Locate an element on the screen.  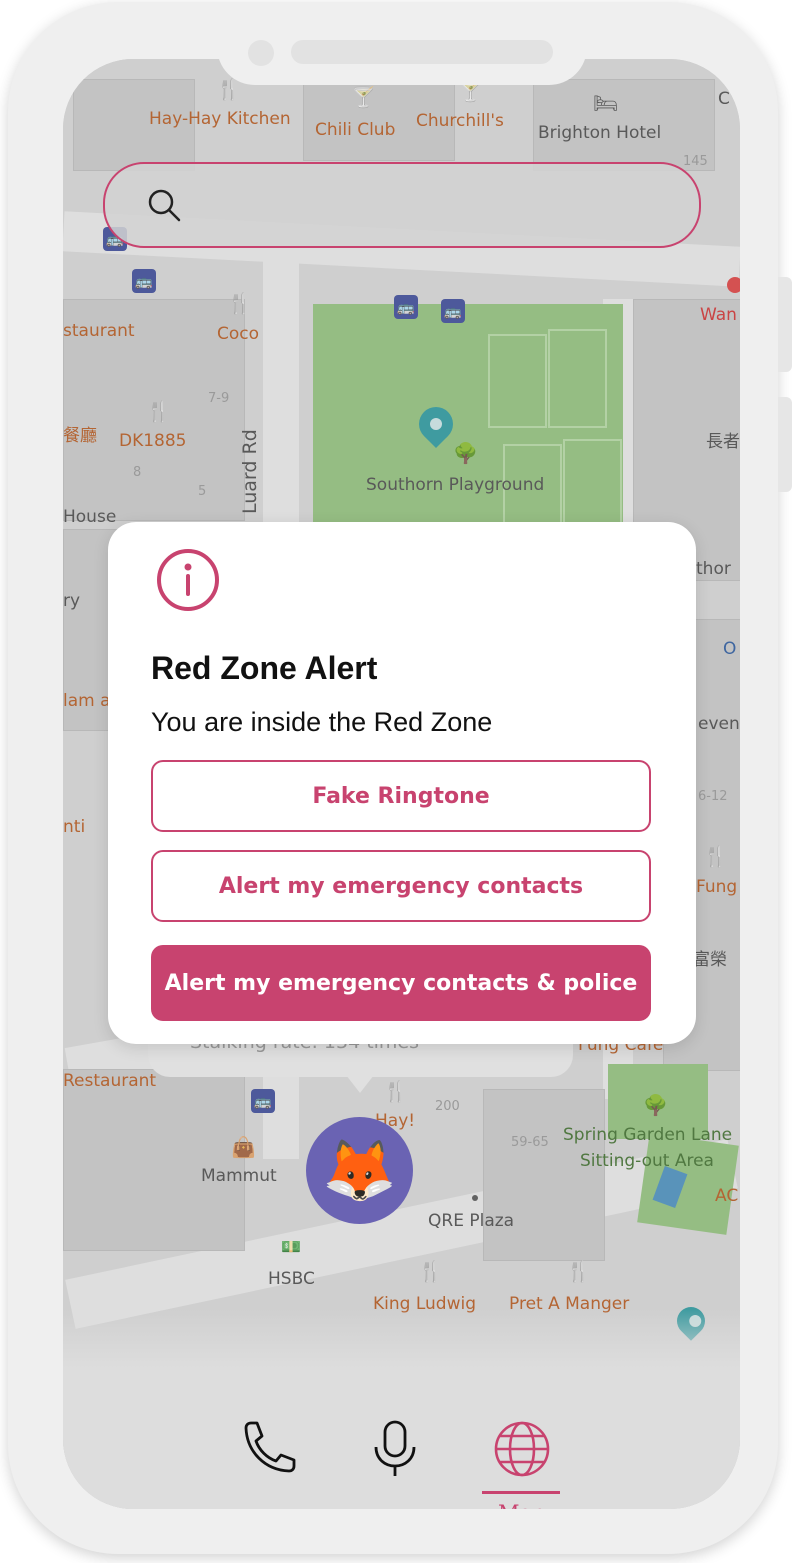
fox-avatar-icon: 🦊 is located at coordinates (359, 1170).